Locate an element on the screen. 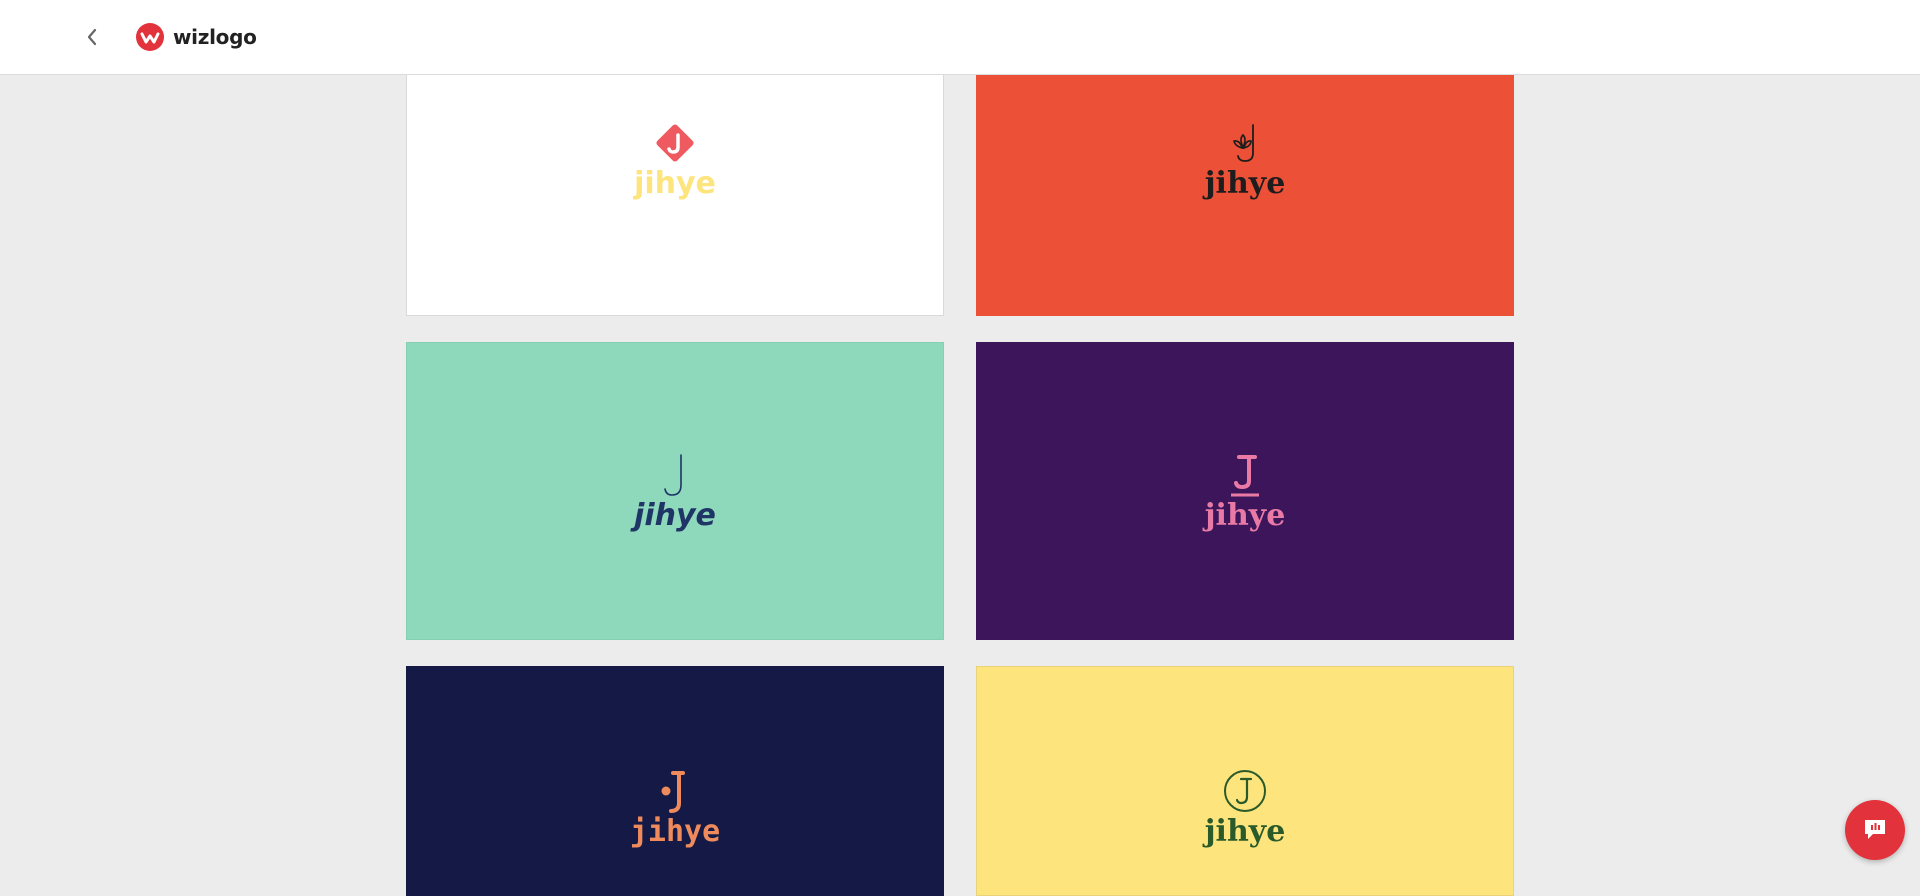  chat-button is located at coordinates (1875, 830).